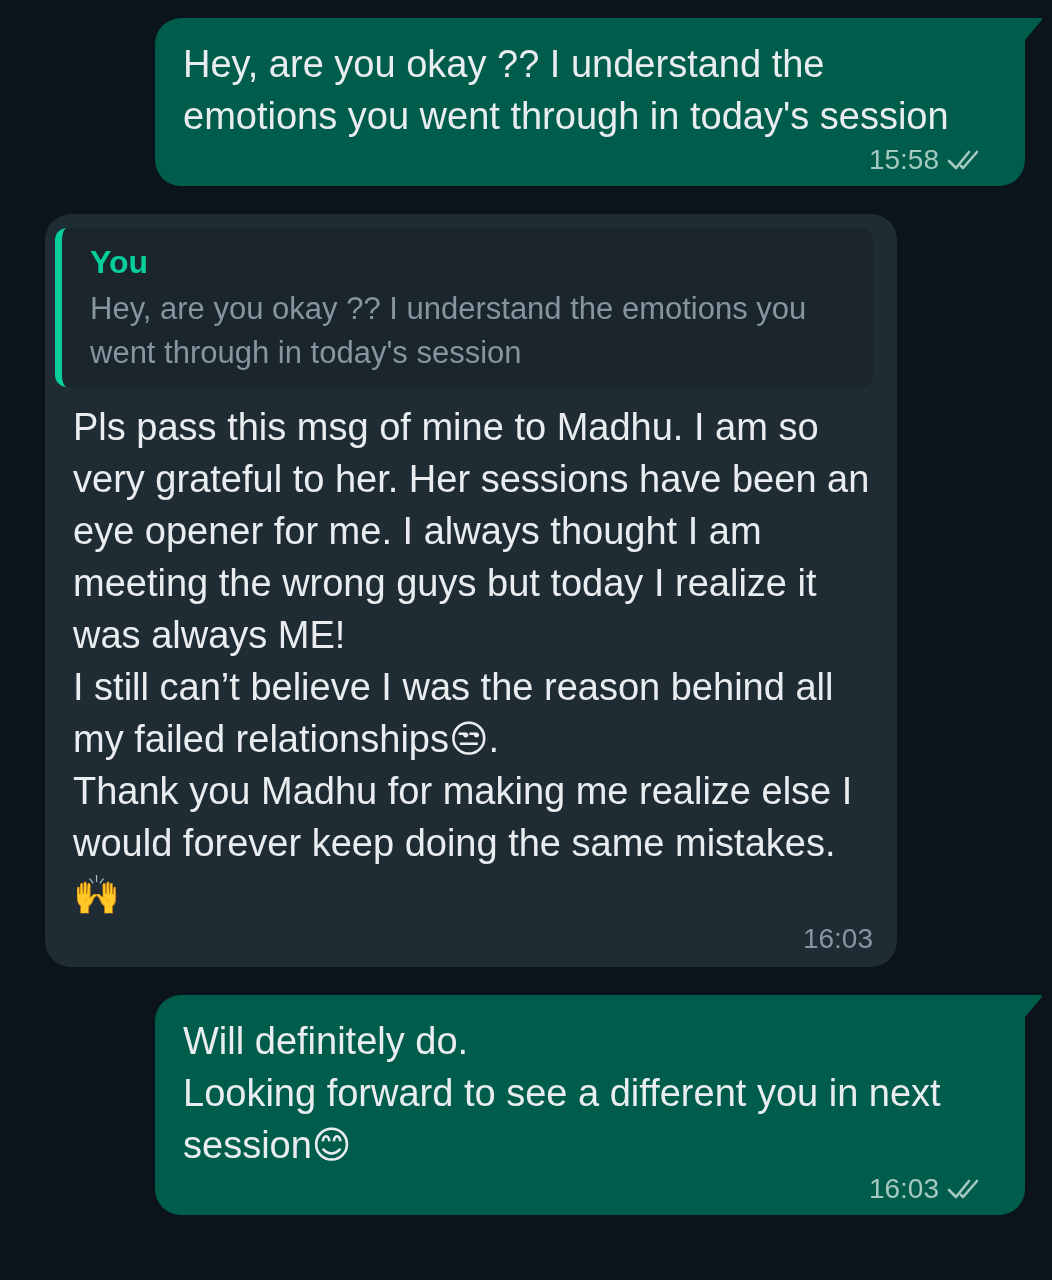  I want to click on quote-author: You, so click(120, 262).